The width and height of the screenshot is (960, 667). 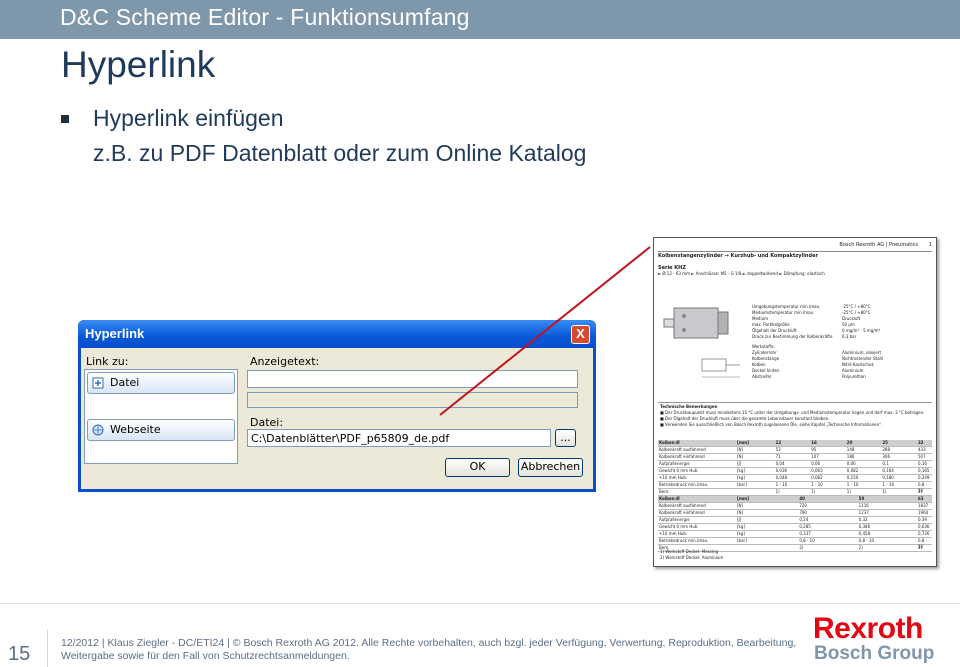 What do you see at coordinates (862, 352) in the screenshot?
I see `material-value: Aluminium, eloxiert` at bounding box center [862, 352].